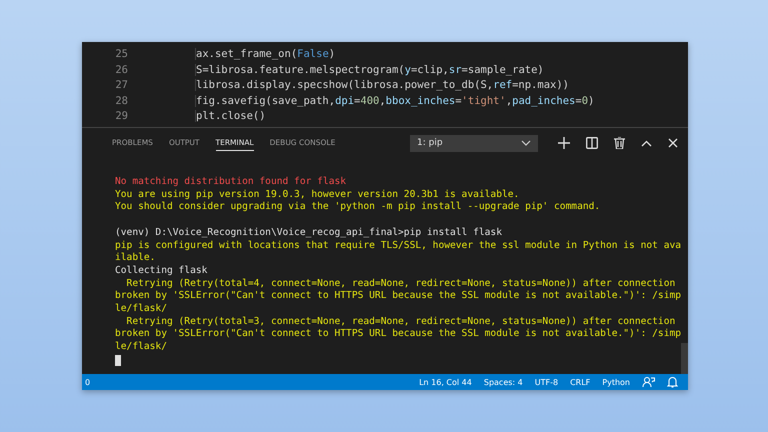 Image resolution: width=768 pixels, height=432 pixels. What do you see at coordinates (580, 382) in the screenshot?
I see `status-item: CRLF` at bounding box center [580, 382].